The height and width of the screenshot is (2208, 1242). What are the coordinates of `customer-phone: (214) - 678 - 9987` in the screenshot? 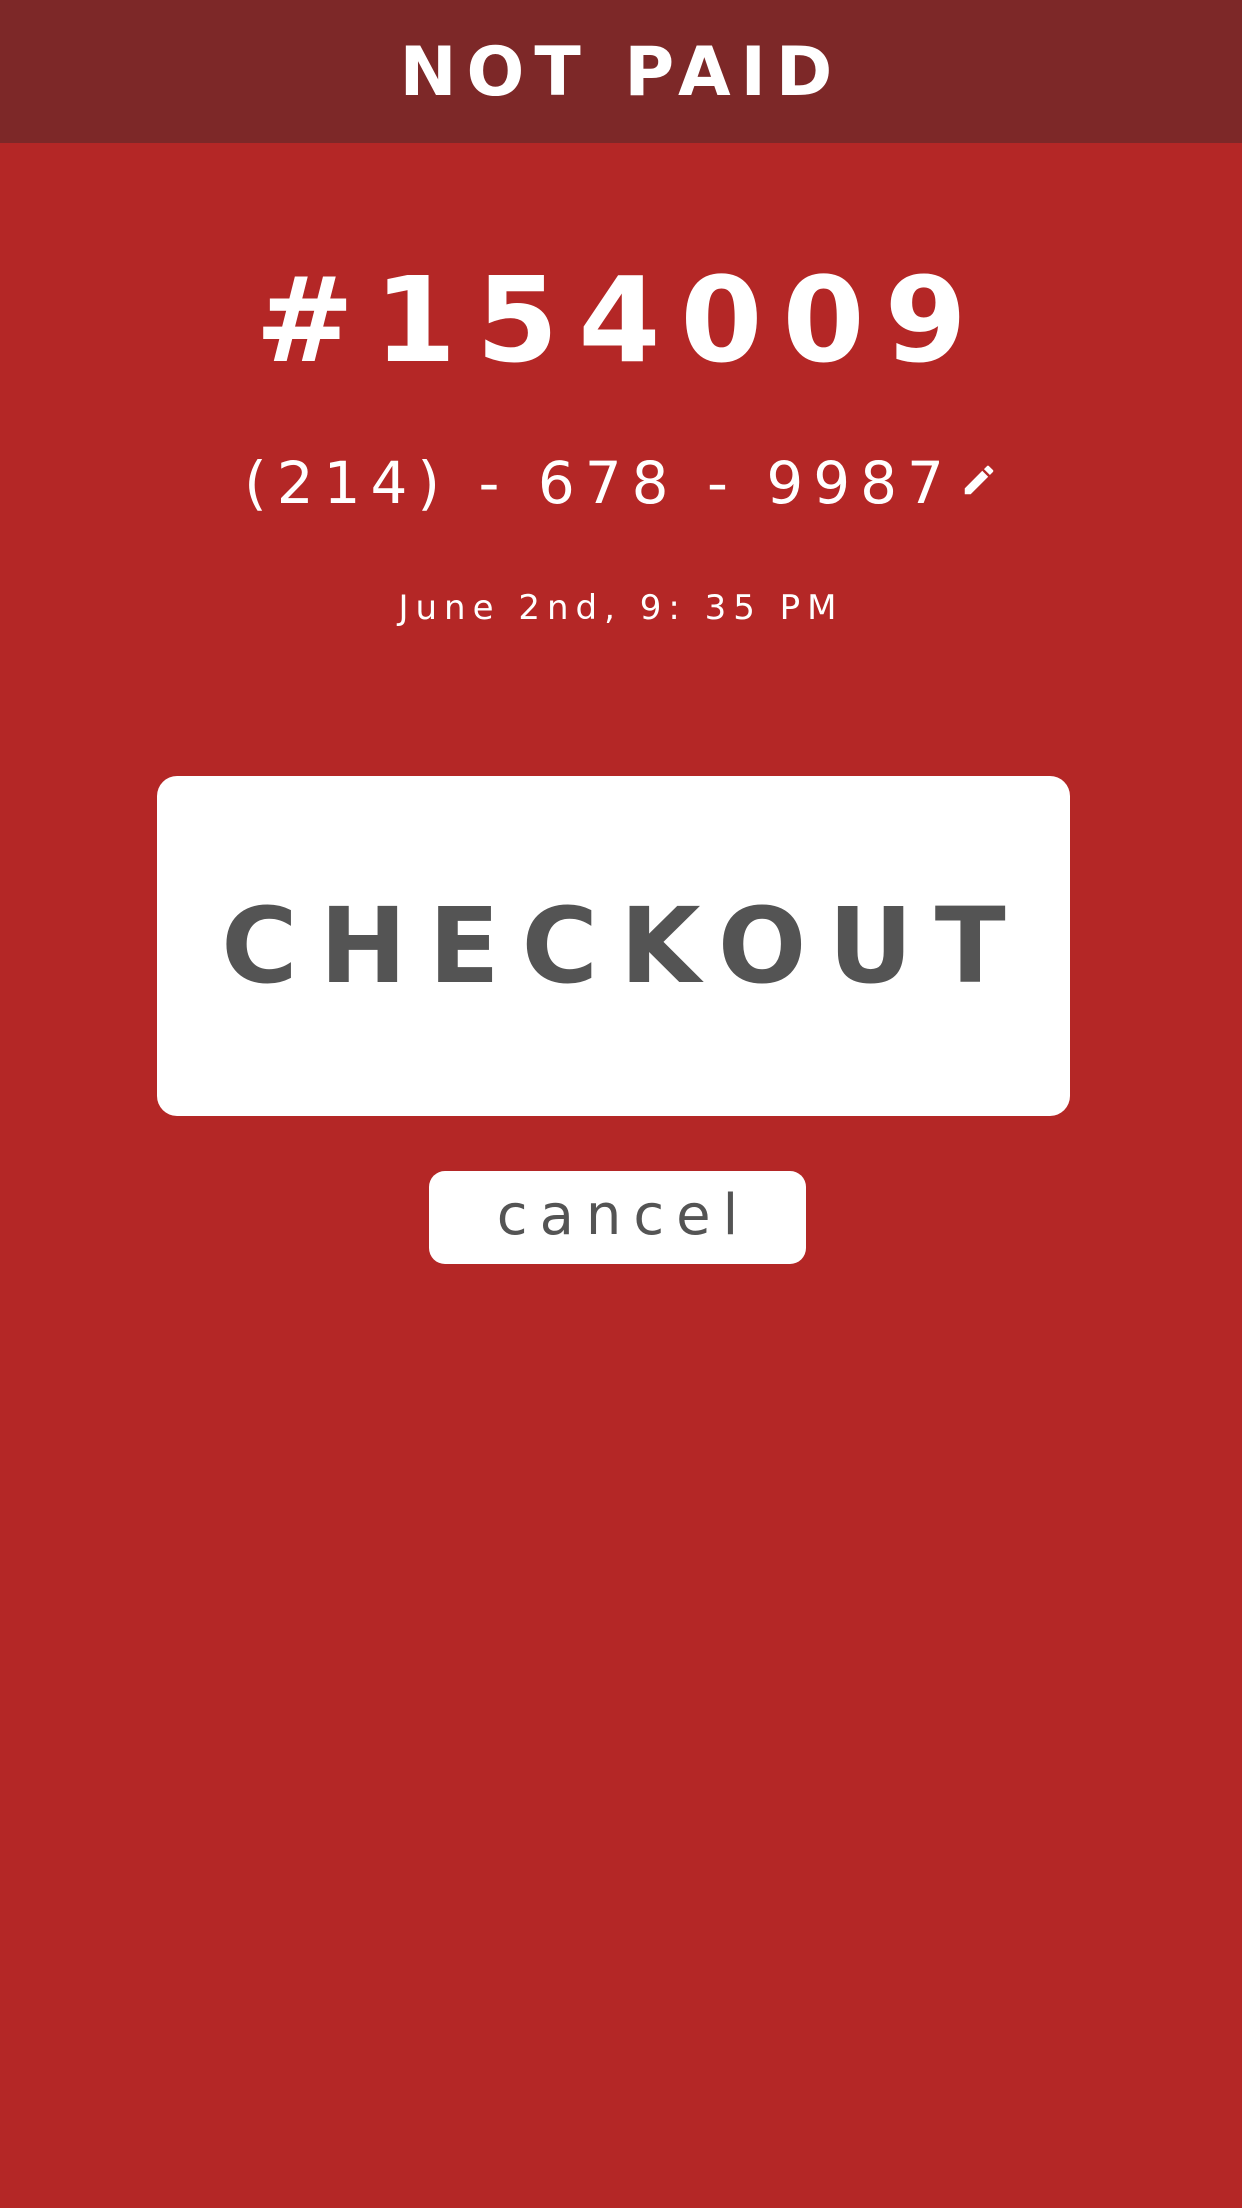 It's located at (599, 483).